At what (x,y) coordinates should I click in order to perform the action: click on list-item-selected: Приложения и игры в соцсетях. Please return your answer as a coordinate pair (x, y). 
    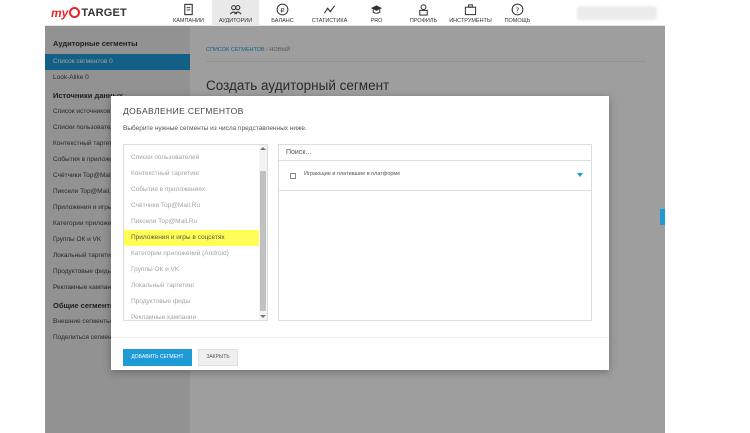
    Looking at the image, I should click on (195, 238).